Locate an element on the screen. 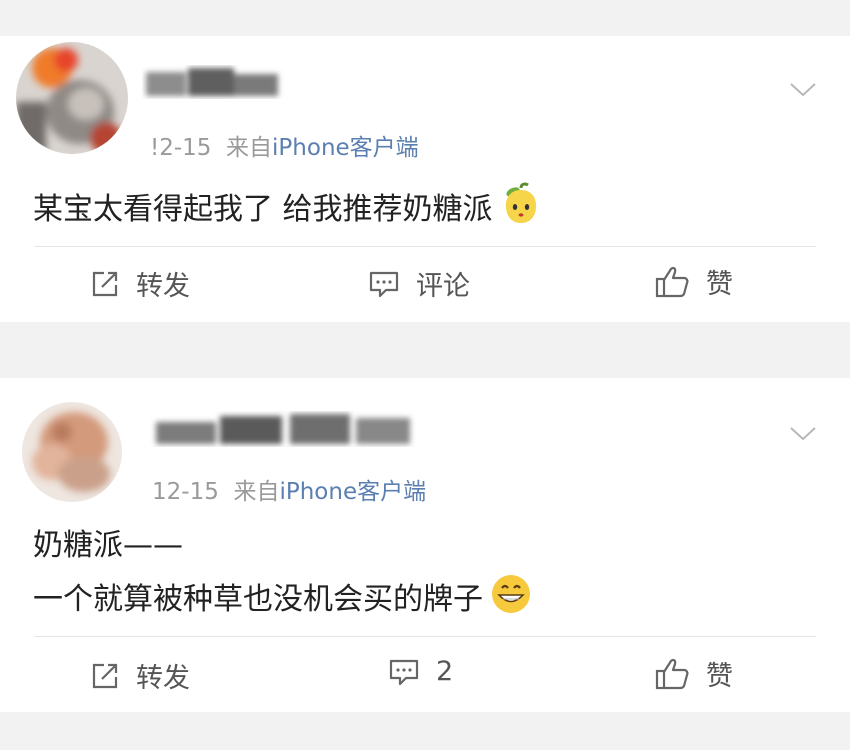 The width and height of the screenshot is (850, 750). post-separator is located at coordinates (425, 350).